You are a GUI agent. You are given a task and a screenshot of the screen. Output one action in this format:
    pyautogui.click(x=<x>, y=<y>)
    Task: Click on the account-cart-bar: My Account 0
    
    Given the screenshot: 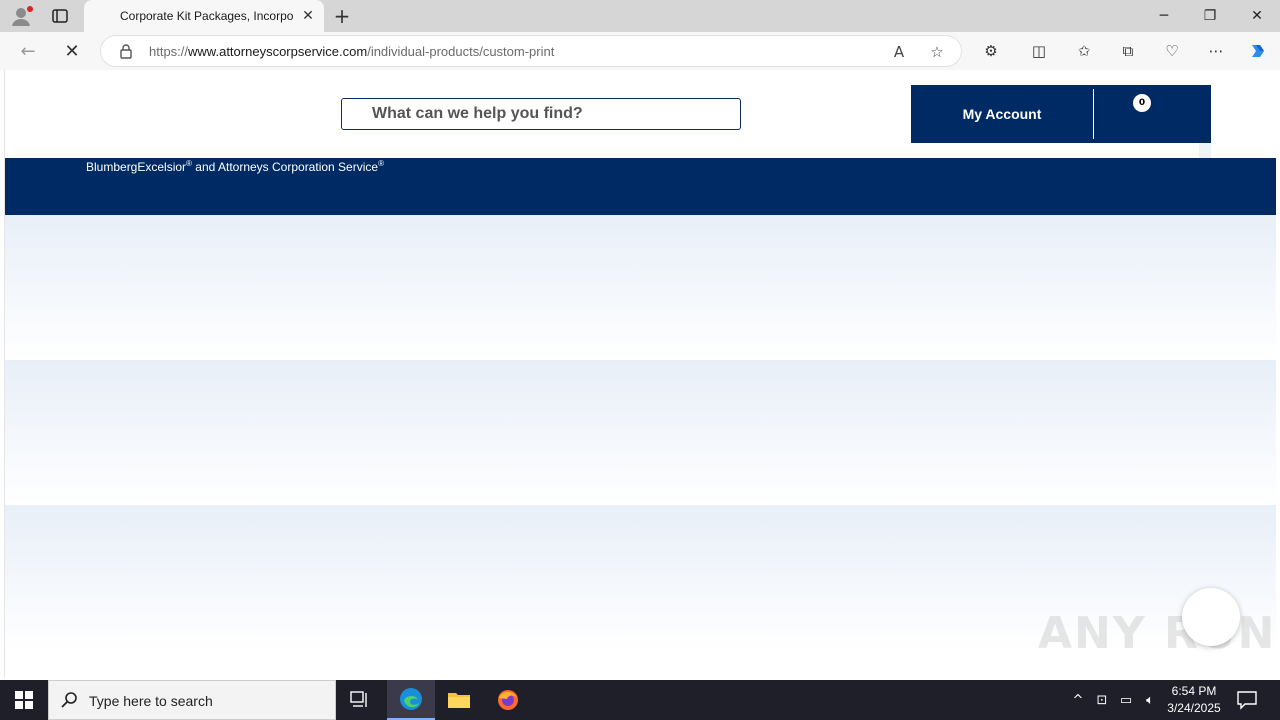 What is the action you would take?
    pyautogui.click(x=1061, y=114)
    